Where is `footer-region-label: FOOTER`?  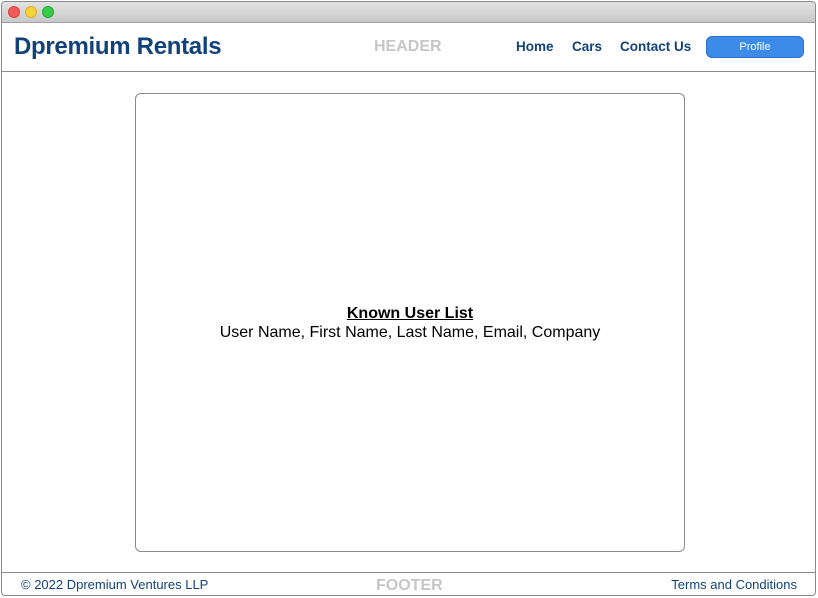
footer-region-label: FOOTER is located at coordinates (409, 585).